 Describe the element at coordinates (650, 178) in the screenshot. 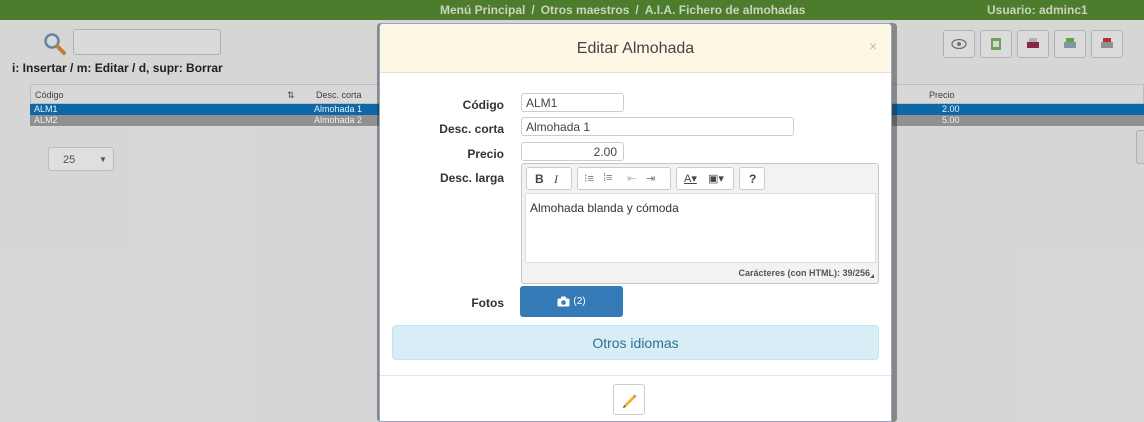

I see `indent-icon: ⇥` at that location.